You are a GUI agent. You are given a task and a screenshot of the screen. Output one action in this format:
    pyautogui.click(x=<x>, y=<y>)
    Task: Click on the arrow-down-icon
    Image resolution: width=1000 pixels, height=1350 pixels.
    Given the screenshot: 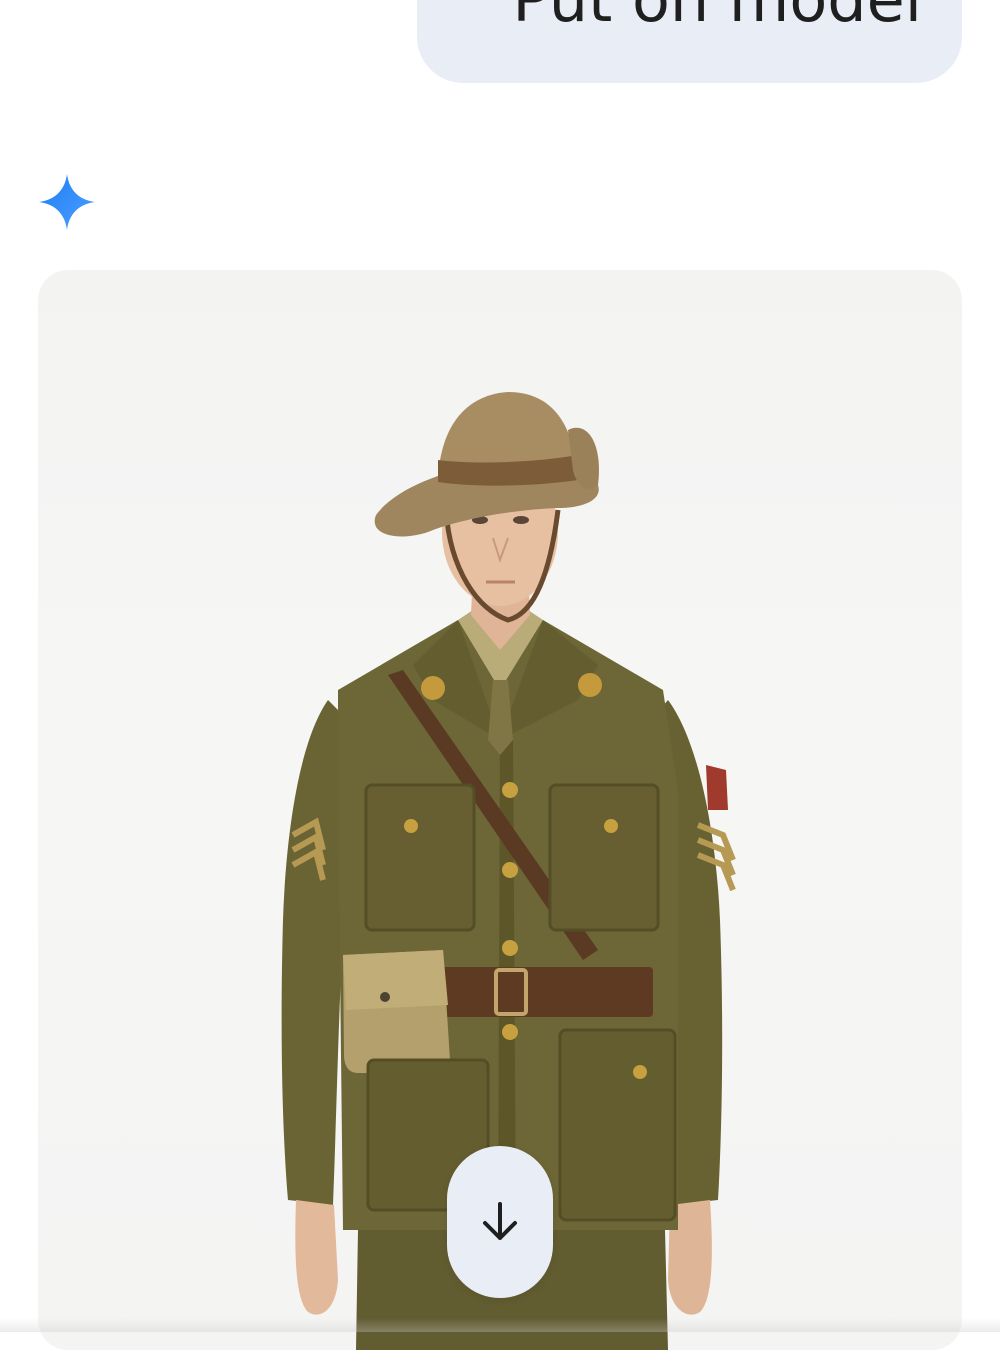 What is the action you would take?
    pyautogui.click(x=500, y=1221)
    